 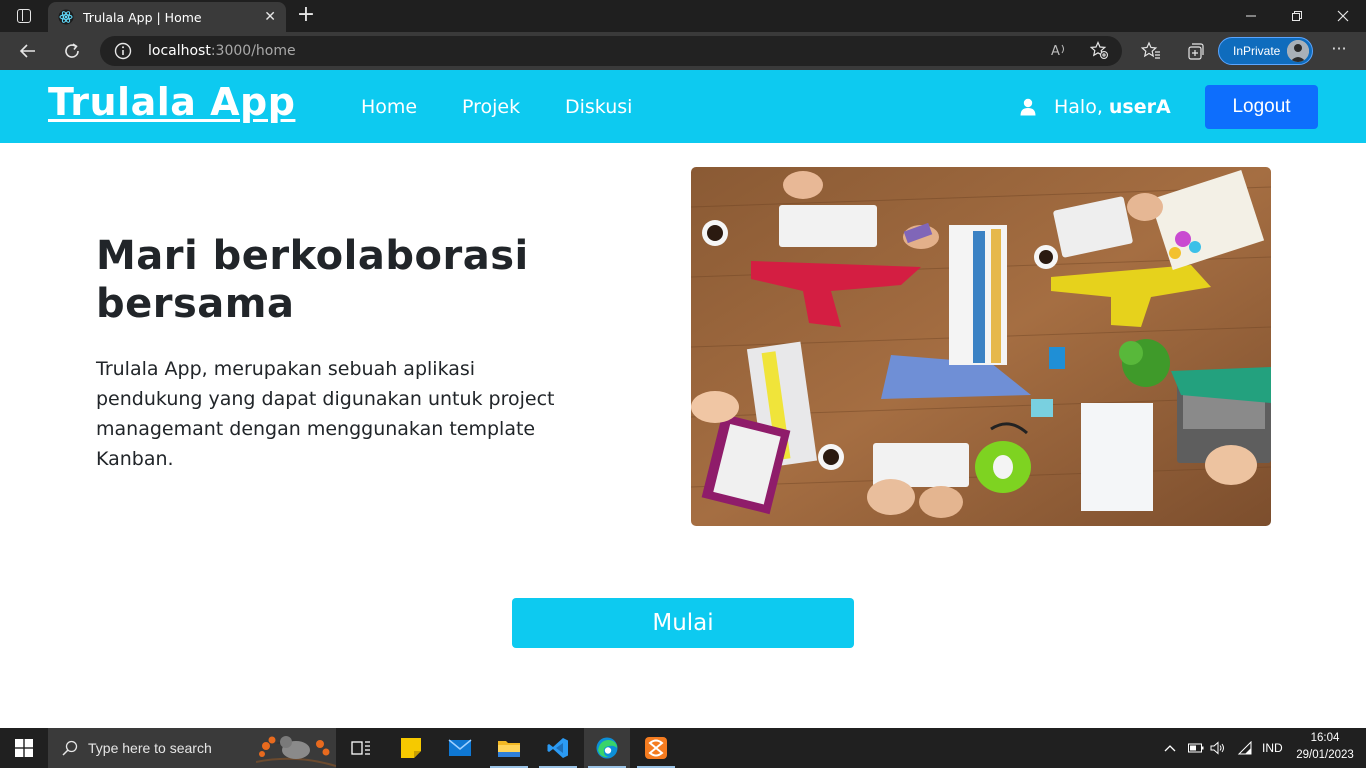 I want to click on search-icon, so click(x=70, y=748).